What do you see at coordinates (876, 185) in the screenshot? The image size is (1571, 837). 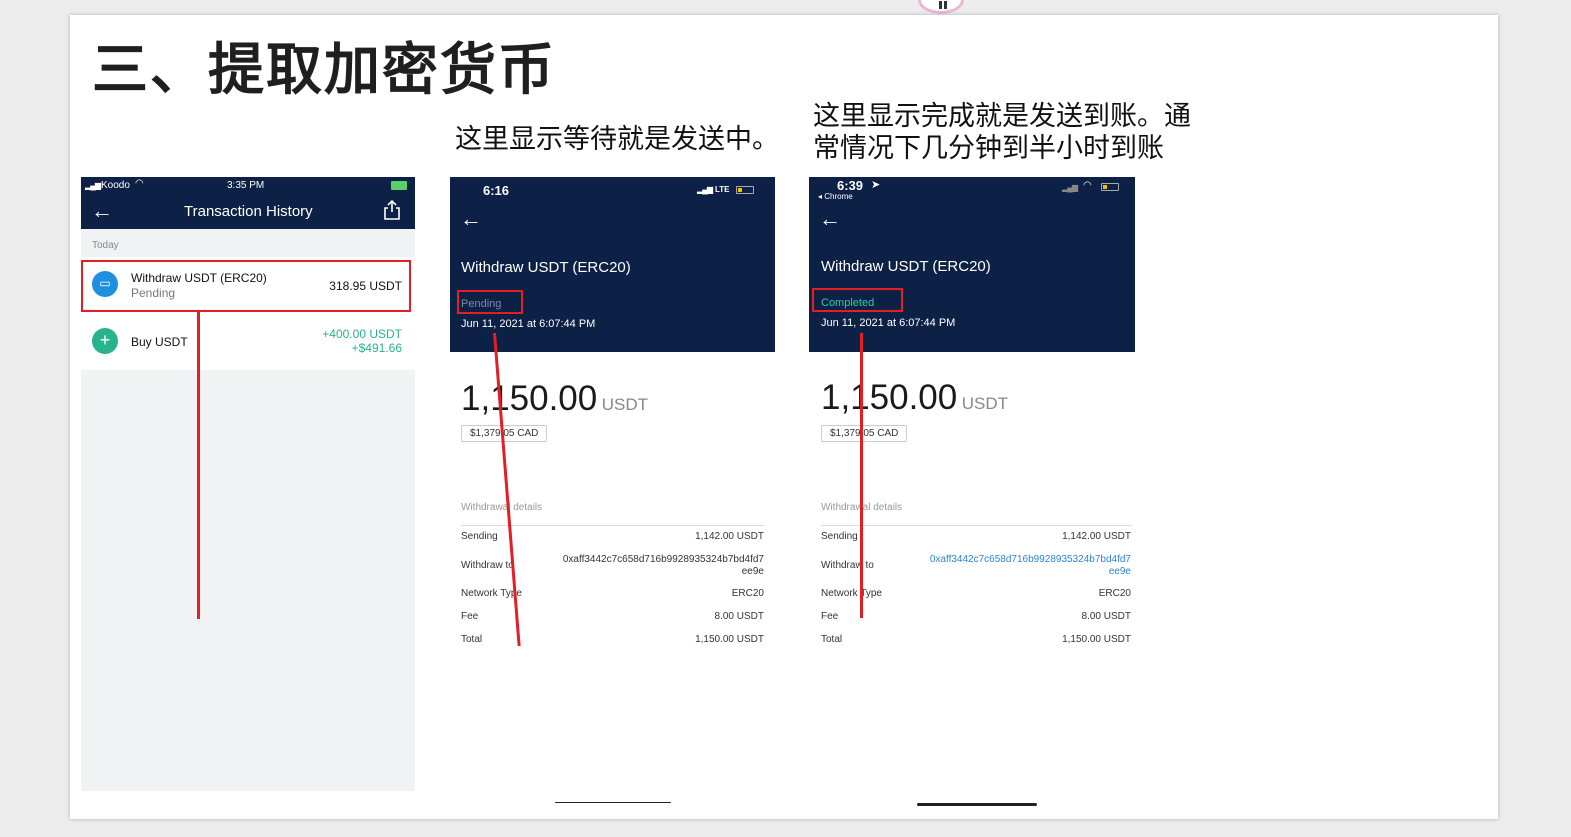 I see `location-arrow-icon: ➤` at bounding box center [876, 185].